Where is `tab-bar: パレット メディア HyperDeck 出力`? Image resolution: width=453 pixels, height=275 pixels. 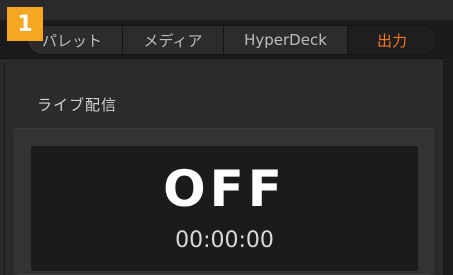
tab-bar: パレット メディア HyperDeck 出力 is located at coordinates (226, 39).